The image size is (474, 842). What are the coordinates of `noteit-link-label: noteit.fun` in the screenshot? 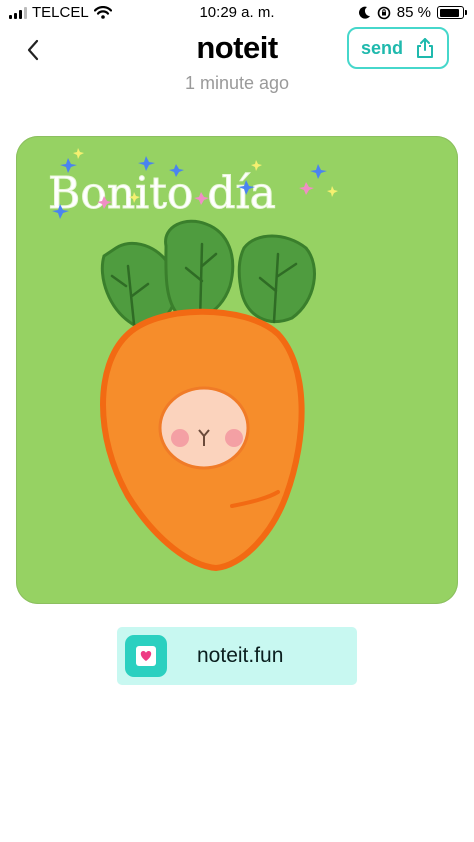 It's located at (240, 655).